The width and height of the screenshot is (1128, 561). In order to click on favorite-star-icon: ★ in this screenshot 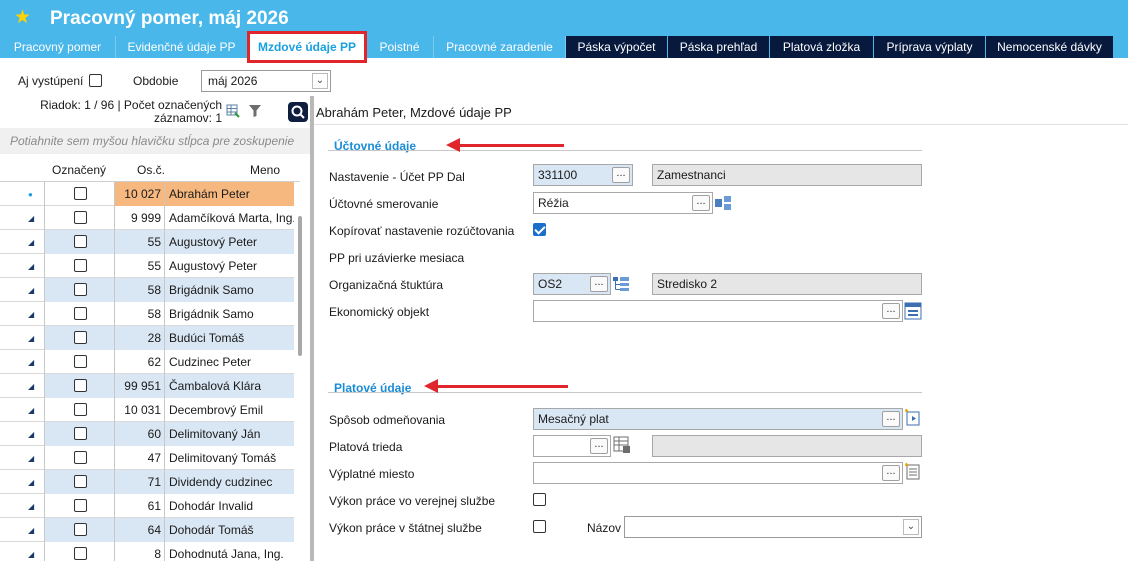, I will do `click(22, 17)`.